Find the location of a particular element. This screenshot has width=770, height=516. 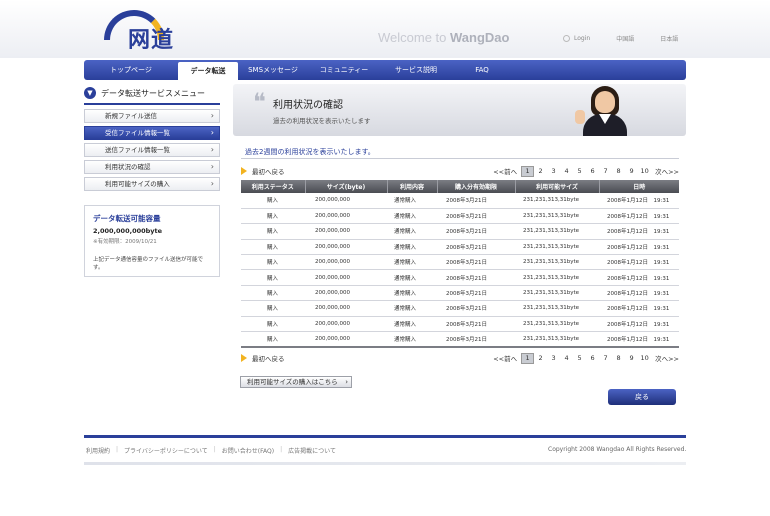

welcome-brand: WangDao is located at coordinates (480, 37).